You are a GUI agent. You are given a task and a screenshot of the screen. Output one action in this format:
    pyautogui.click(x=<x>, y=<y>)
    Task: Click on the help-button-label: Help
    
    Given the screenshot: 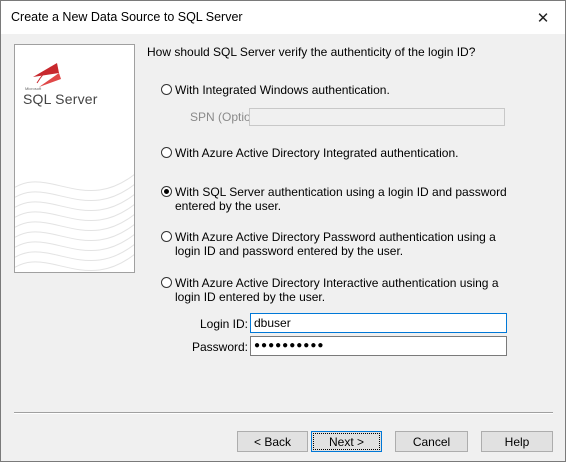 What is the action you would take?
    pyautogui.click(x=517, y=441)
    